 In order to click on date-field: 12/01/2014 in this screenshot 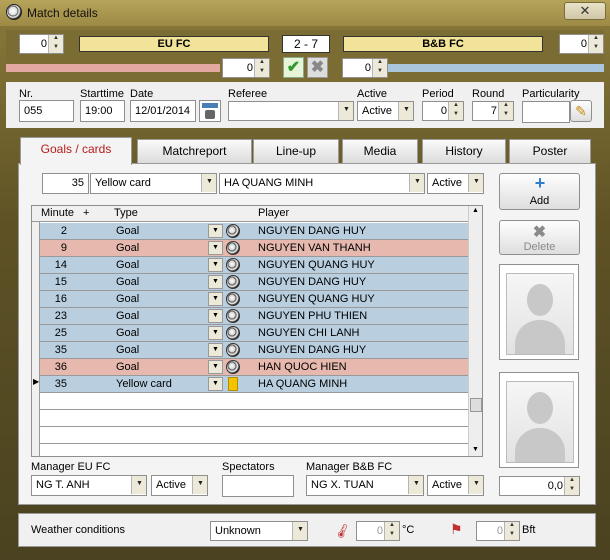, I will do `click(163, 111)`.